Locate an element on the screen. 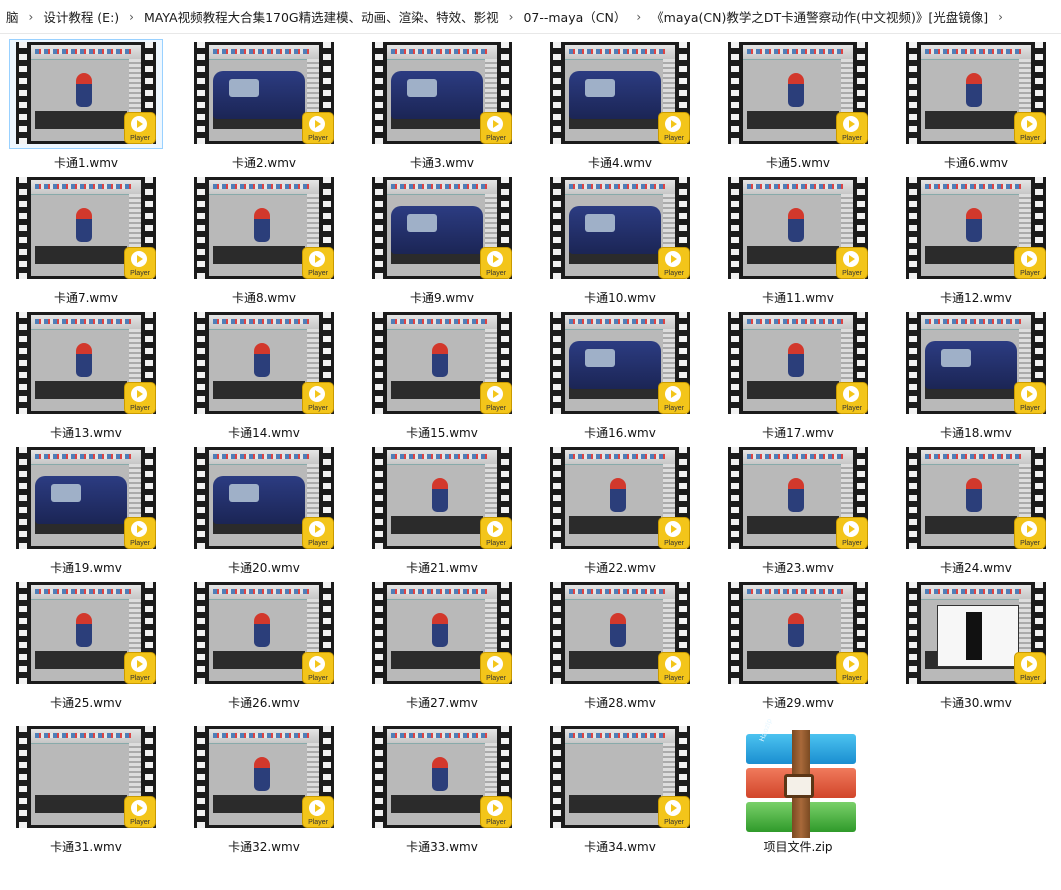 The width and height of the screenshot is (1061, 890). breadcrumb-item: 《maya(CN)教学之DT卡通警察动作(中文视频)》[光盘镜像] is located at coordinates (819, 16).